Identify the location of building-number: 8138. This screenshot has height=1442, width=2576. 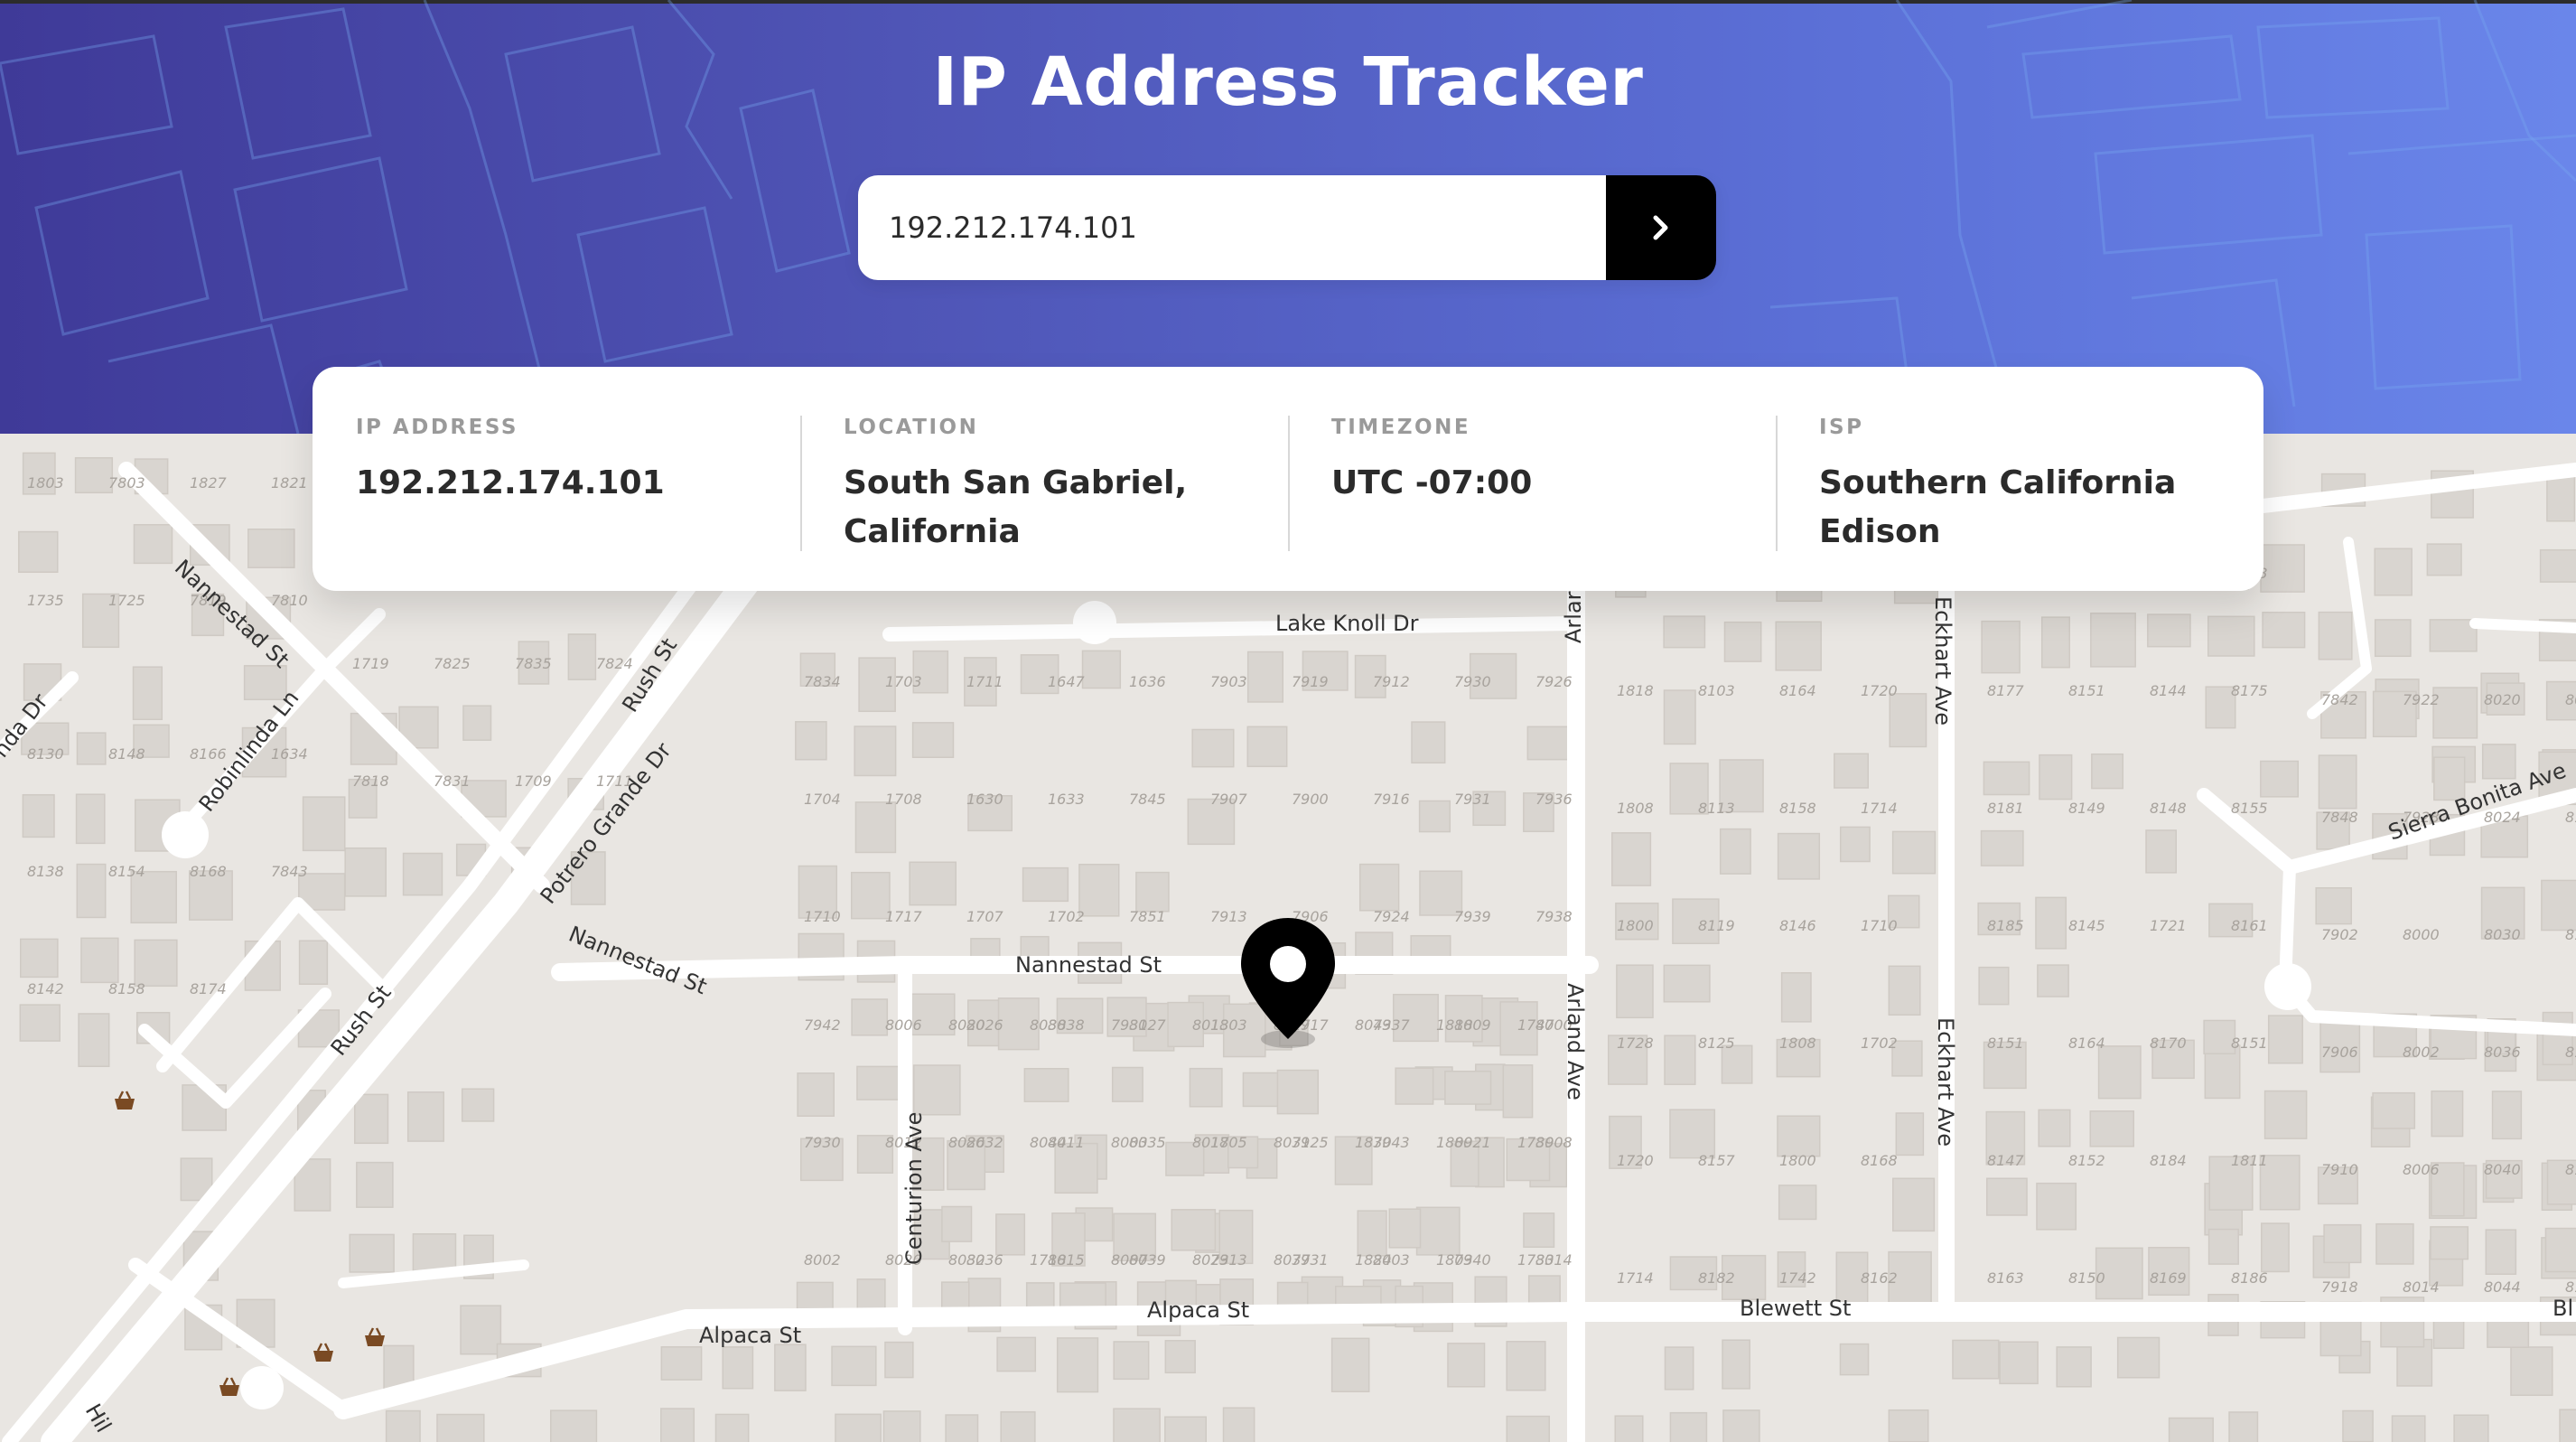
(45, 871).